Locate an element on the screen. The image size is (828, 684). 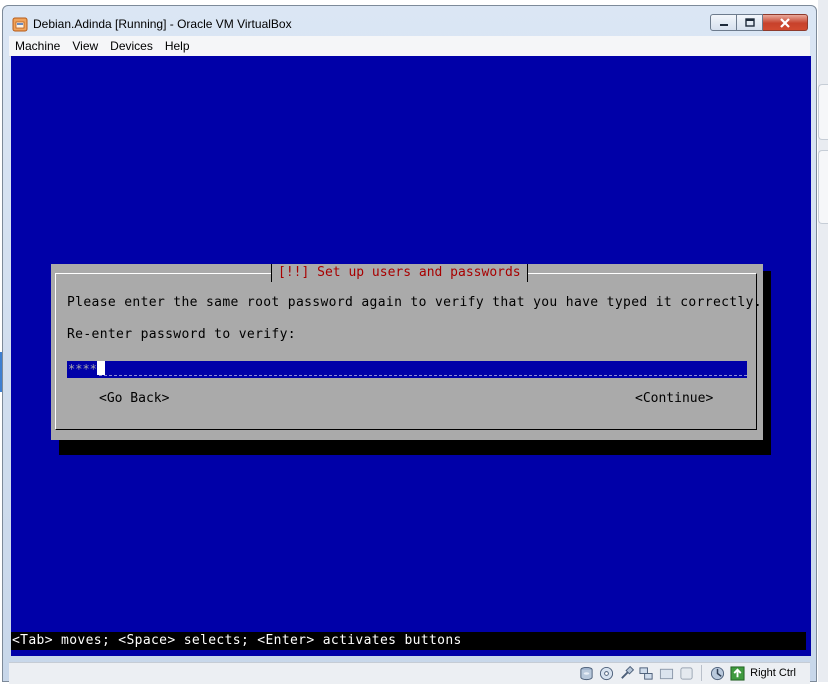
window-controls is located at coordinates (759, 23).